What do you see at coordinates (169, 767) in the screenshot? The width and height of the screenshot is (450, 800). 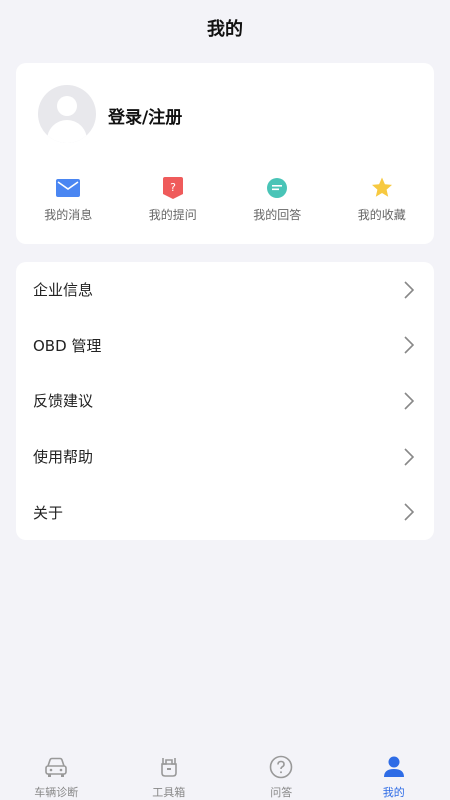 I see `toolbox-icon` at bounding box center [169, 767].